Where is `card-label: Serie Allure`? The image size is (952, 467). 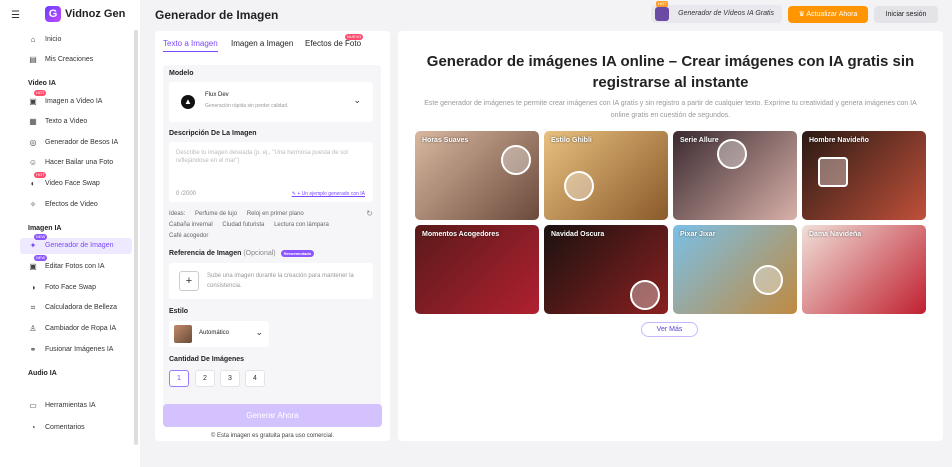 card-label: Serie Allure is located at coordinates (699, 140).